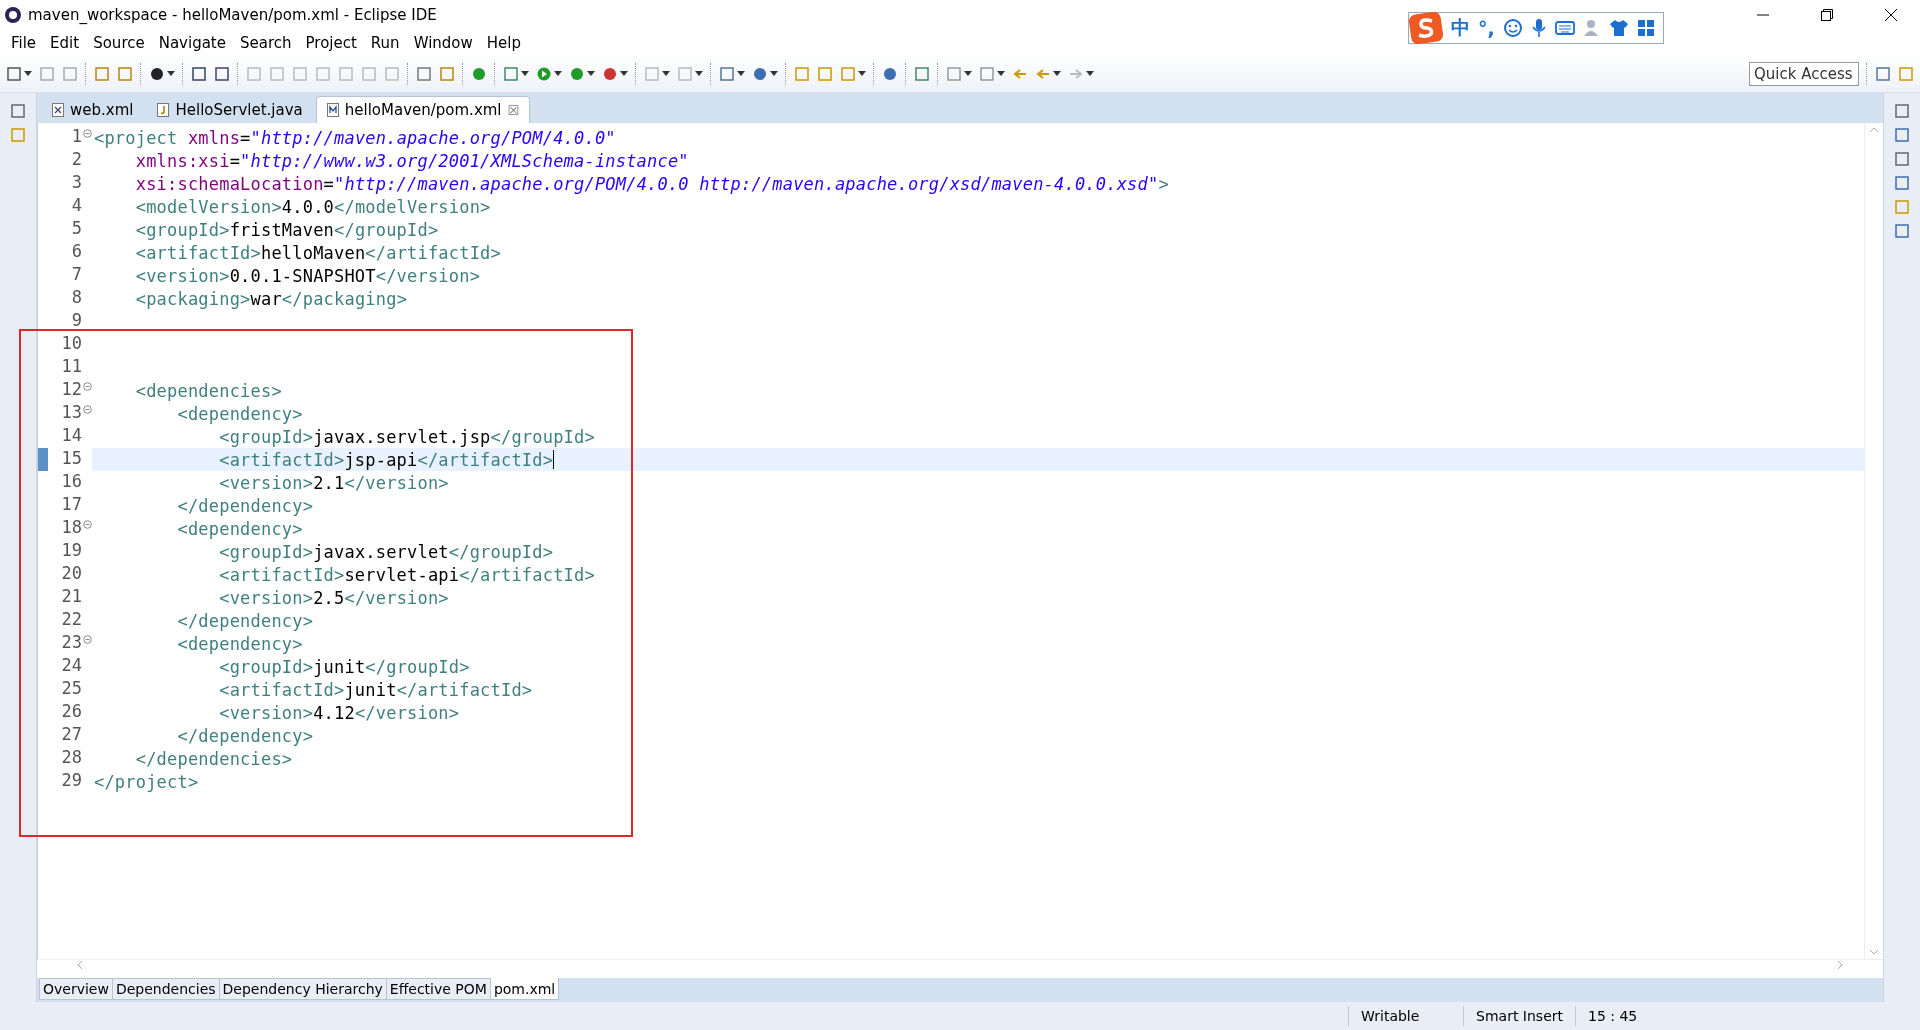  I want to click on smiley-icon, so click(1512, 28).